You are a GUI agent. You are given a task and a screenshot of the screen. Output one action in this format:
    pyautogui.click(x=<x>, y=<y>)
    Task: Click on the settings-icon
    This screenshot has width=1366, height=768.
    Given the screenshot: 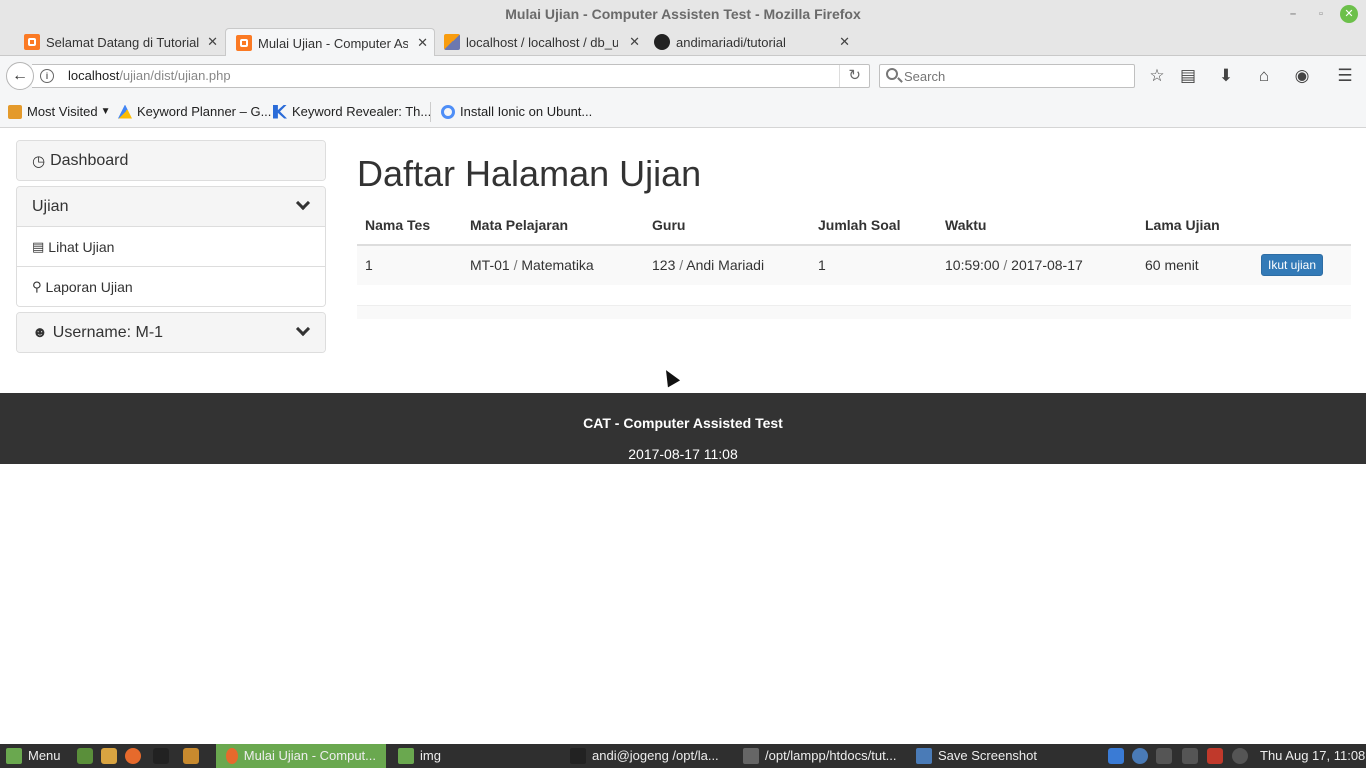 What is the action you would take?
    pyautogui.click(x=1240, y=756)
    